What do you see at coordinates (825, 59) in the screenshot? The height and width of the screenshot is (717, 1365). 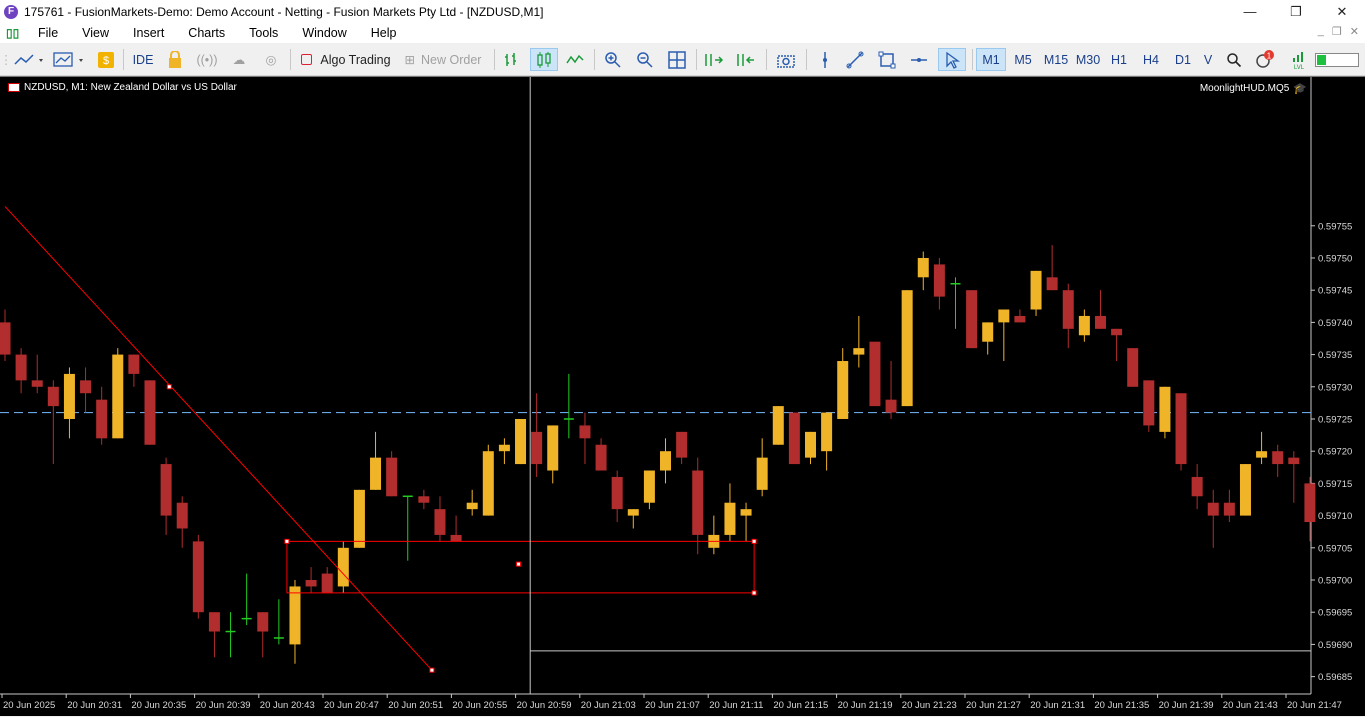 I see `vertical-line-icon` at bounding box center [825, 59].